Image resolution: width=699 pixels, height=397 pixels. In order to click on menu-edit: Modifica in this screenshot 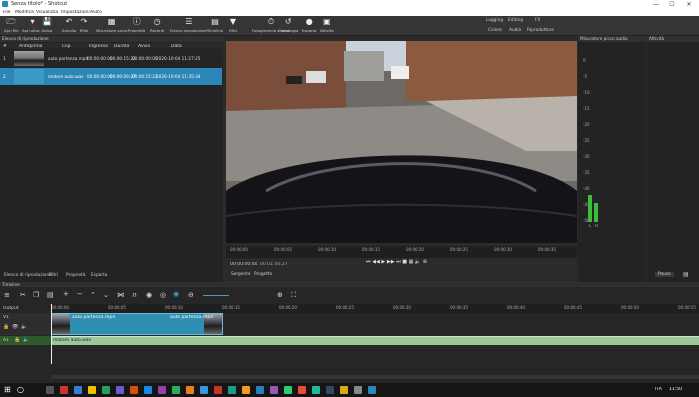, I will do `click(24, 12)`.